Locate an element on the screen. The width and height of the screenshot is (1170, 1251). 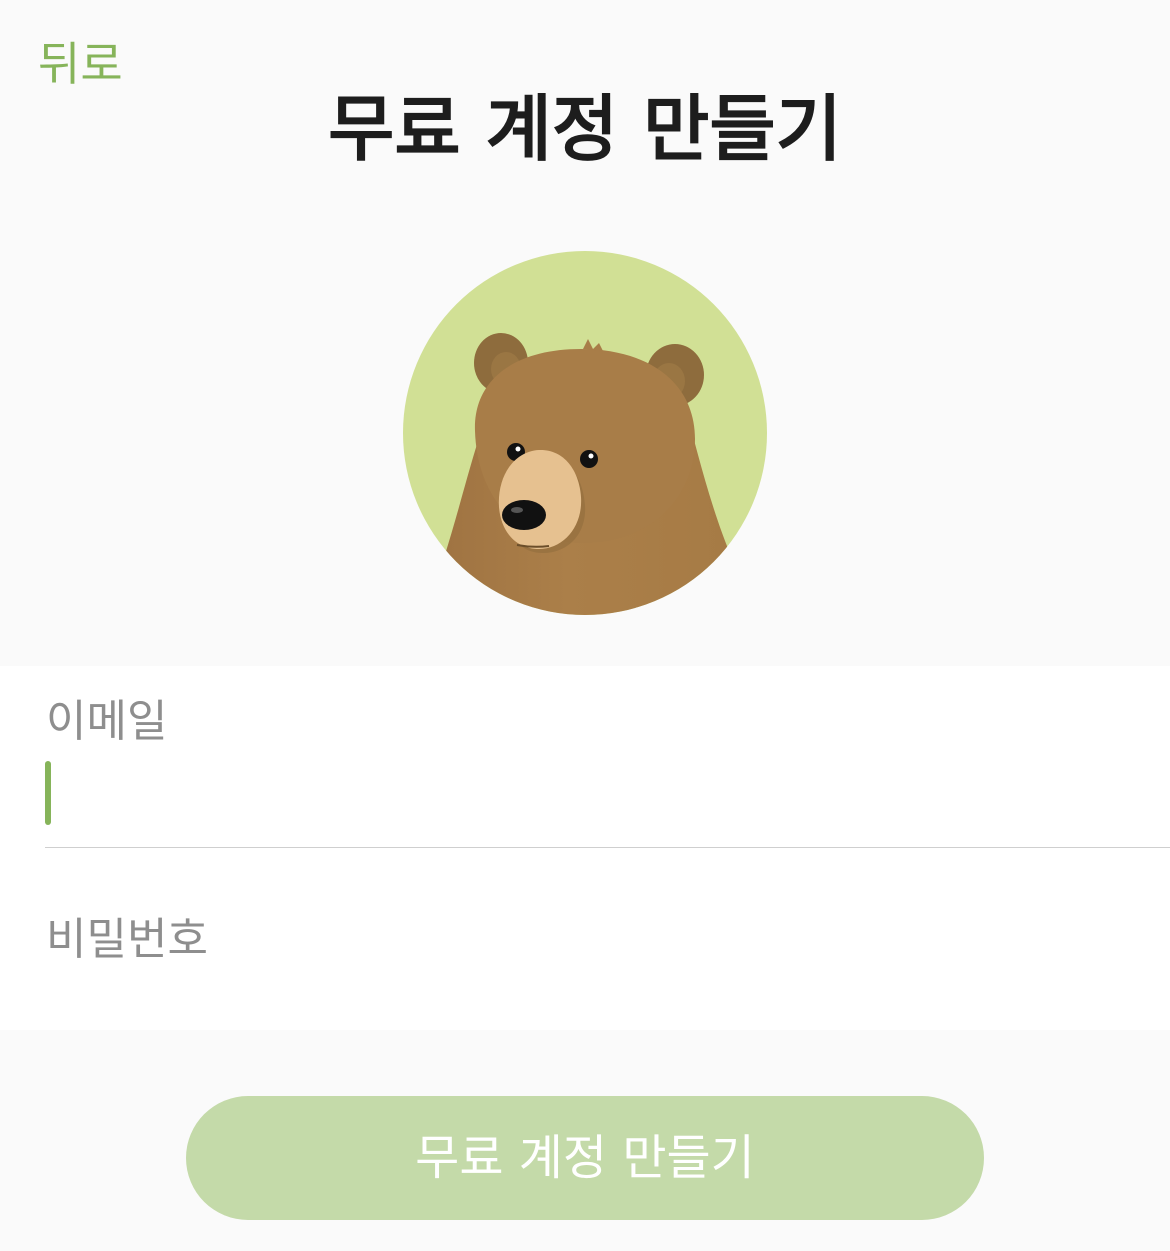
email-label: 이메일 is located at coordinates (107, 721).